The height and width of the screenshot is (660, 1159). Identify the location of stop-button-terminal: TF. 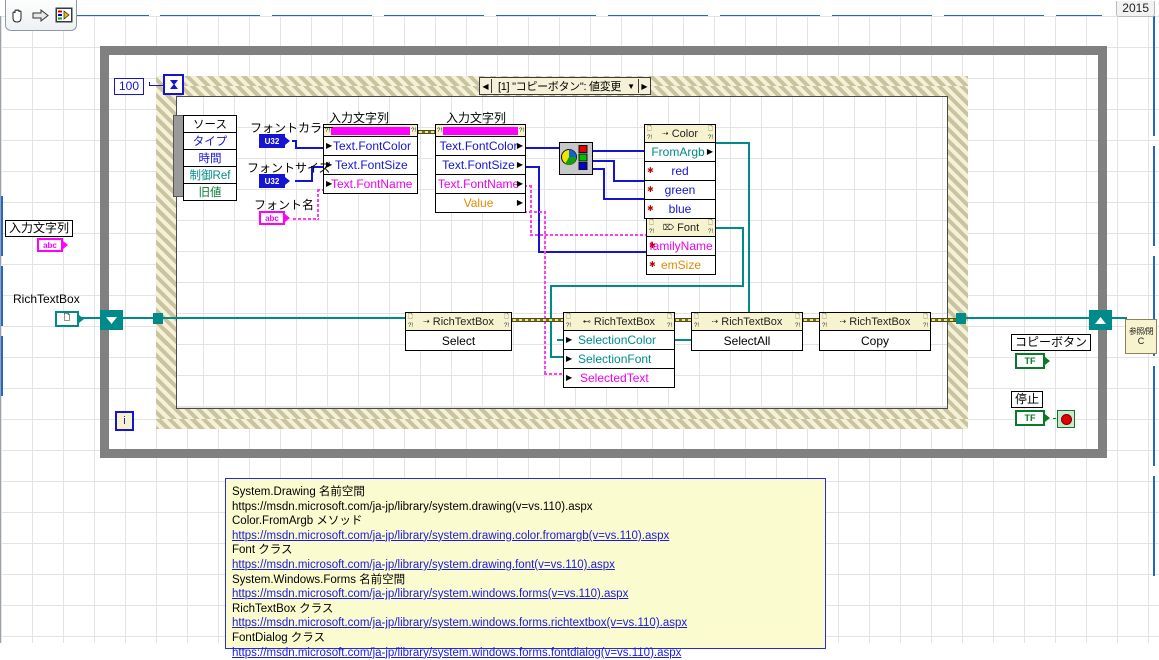
(1032, 418).